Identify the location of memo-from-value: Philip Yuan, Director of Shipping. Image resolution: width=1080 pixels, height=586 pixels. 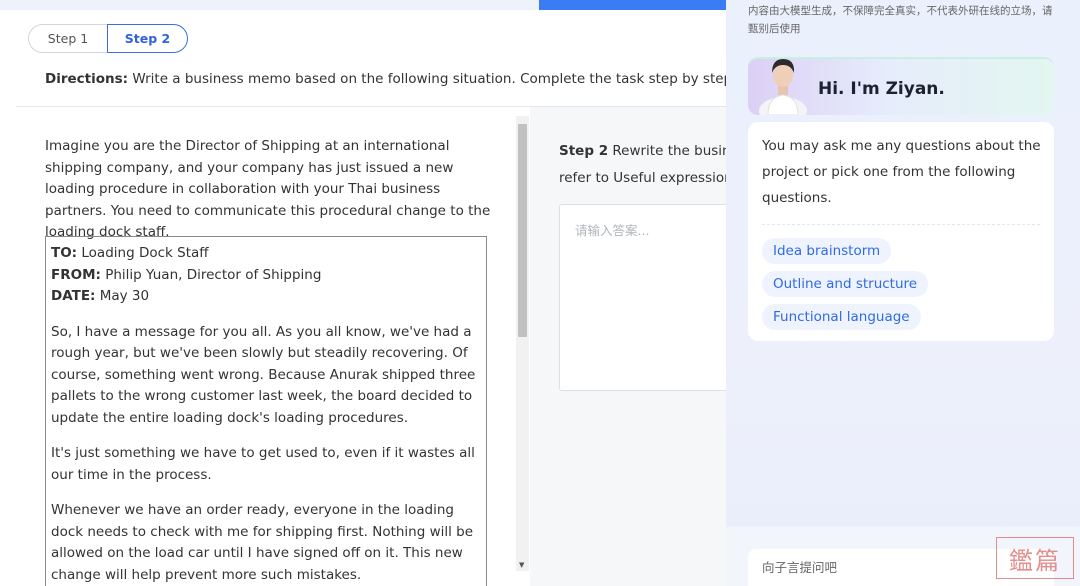
(213, 274).